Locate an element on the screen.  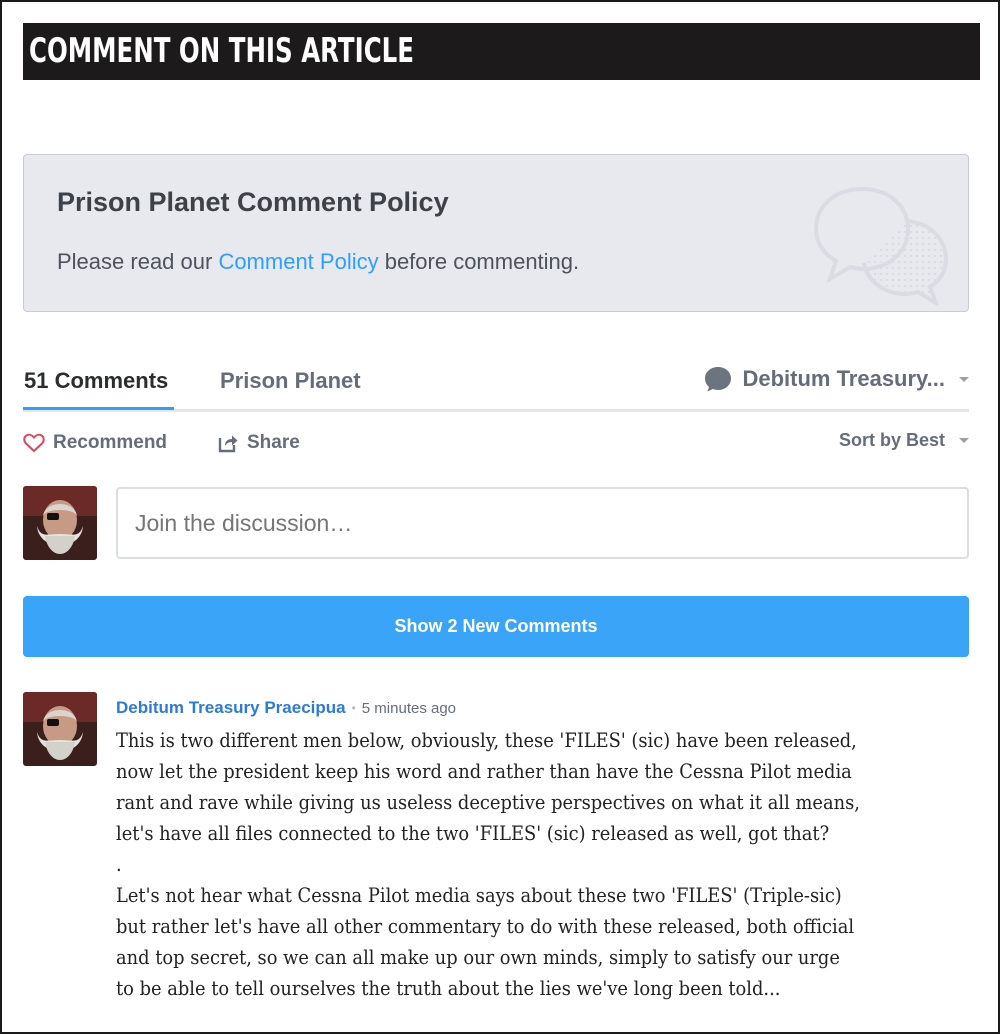
sort-label: Sort by Best is located at coordinates (891, 440).